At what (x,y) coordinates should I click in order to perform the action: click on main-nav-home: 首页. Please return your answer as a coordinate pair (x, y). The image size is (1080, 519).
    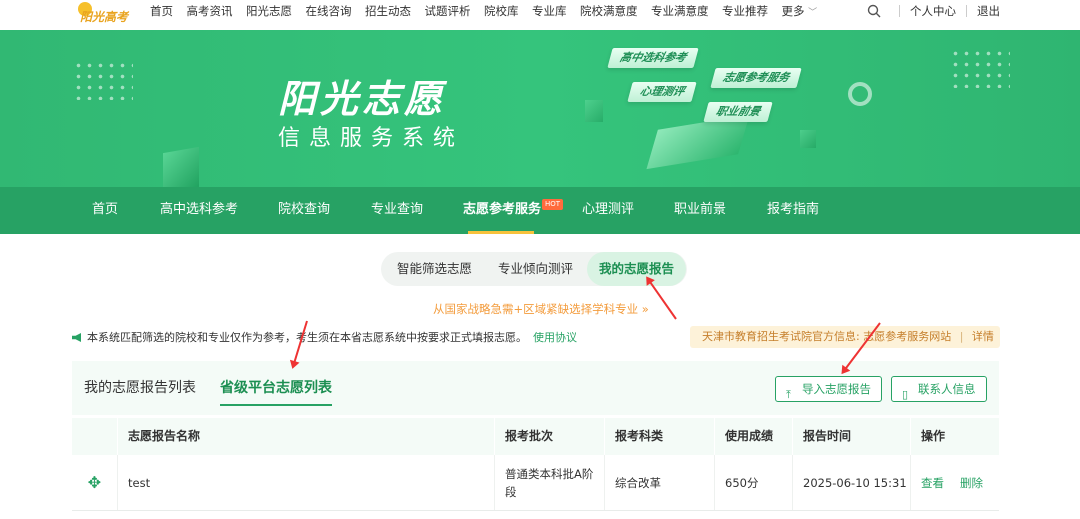
    Looking at the image, I should click on (105, 210).